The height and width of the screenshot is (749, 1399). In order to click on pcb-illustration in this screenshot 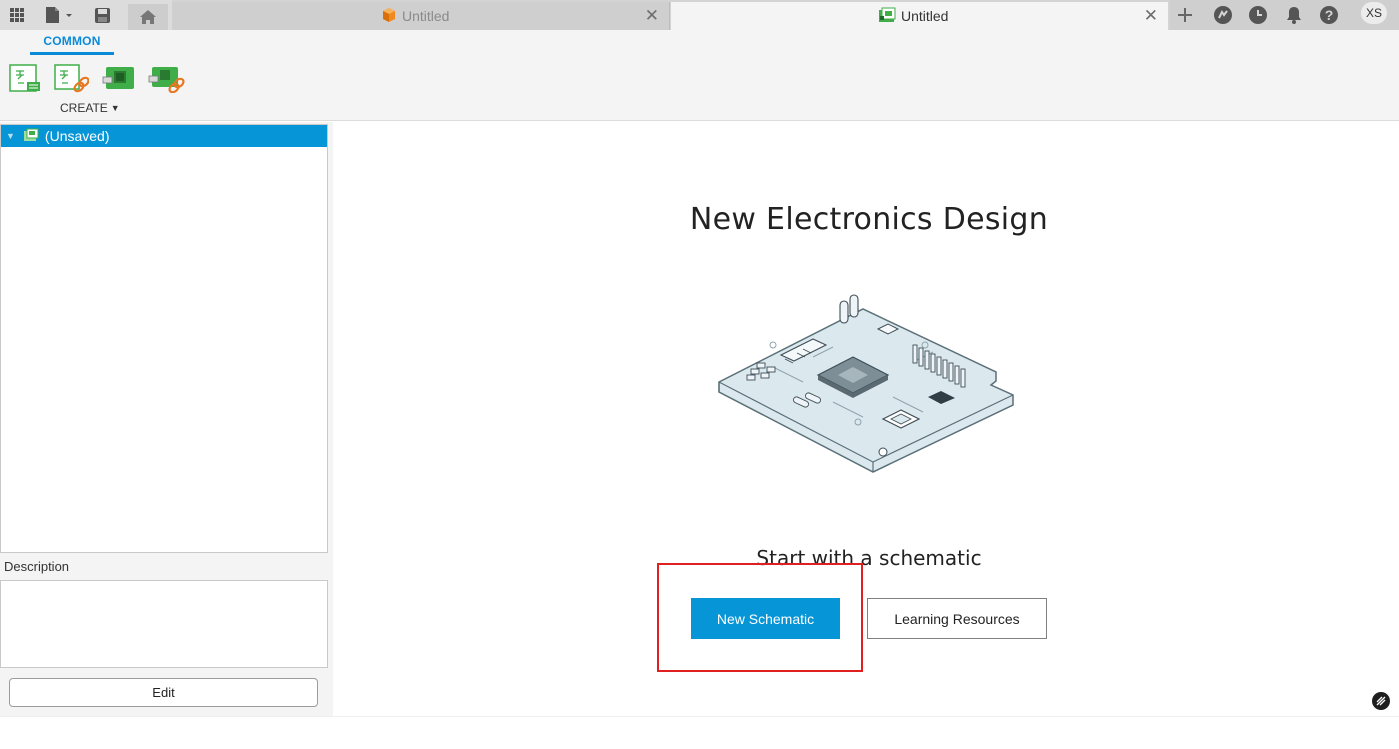, I will do `click(873, 387)`.